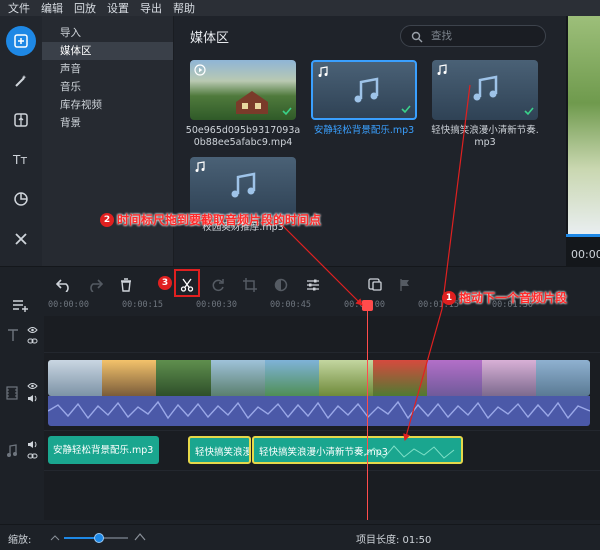 This screenshot has width=600, height=550. I want to click on zoom-in-icon, so click(140, 536).